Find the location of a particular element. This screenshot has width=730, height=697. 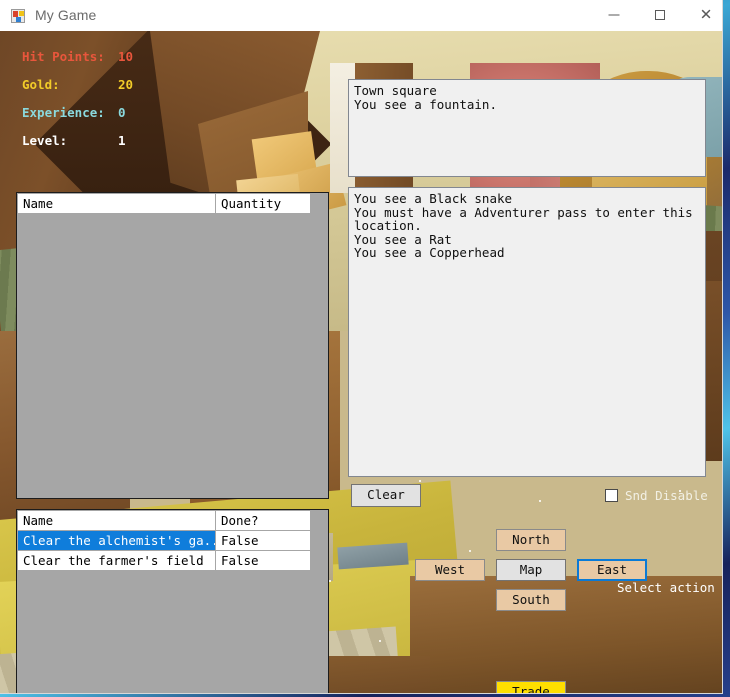

table-row: Clear the alchemist's ga... False is located at coordinates (164, 541).